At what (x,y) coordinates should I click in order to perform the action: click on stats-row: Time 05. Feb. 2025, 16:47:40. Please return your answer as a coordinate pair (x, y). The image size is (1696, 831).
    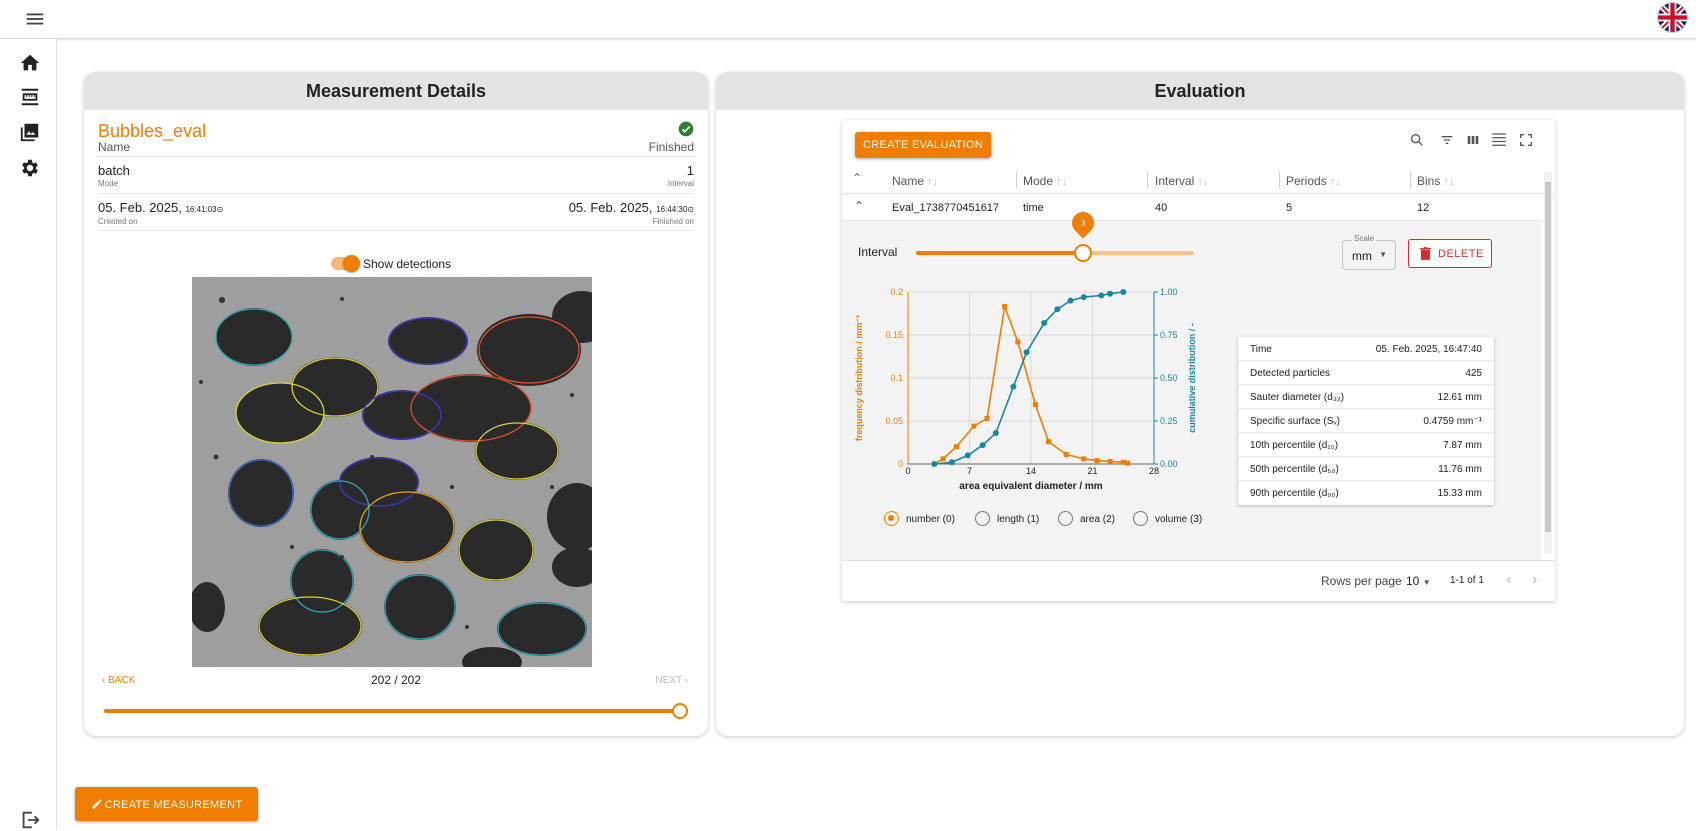
    Looking at the image, I should click on (1366, 349).